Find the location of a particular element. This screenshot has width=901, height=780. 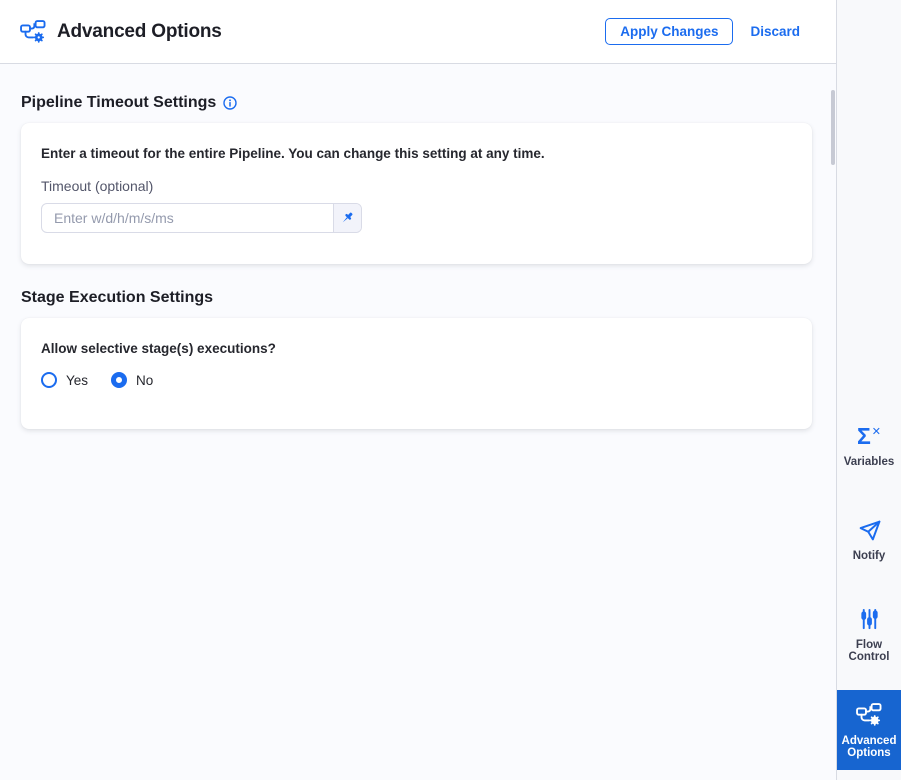

header-actions: Apply Changes Discard is located at coordinates (702, 31).